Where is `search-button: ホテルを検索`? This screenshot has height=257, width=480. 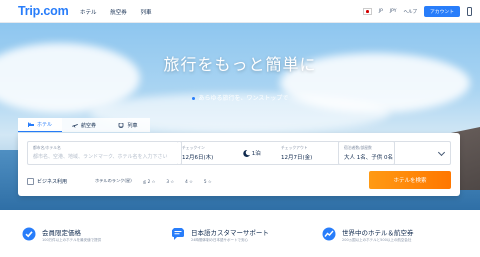
search-button: ホテルを検索 is located at coordinates (410, 180).